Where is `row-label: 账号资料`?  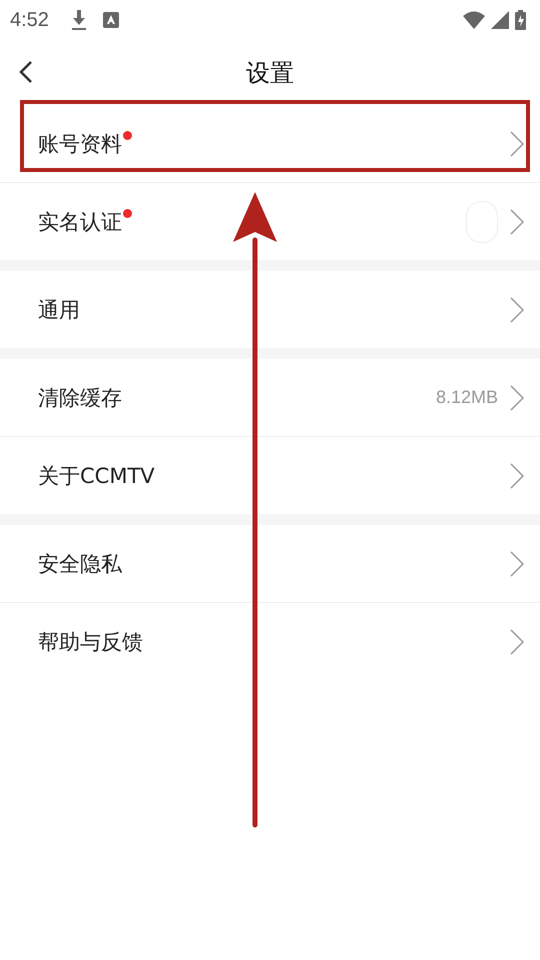
row-label: 账号资料 is located at coordinates (80, 144).